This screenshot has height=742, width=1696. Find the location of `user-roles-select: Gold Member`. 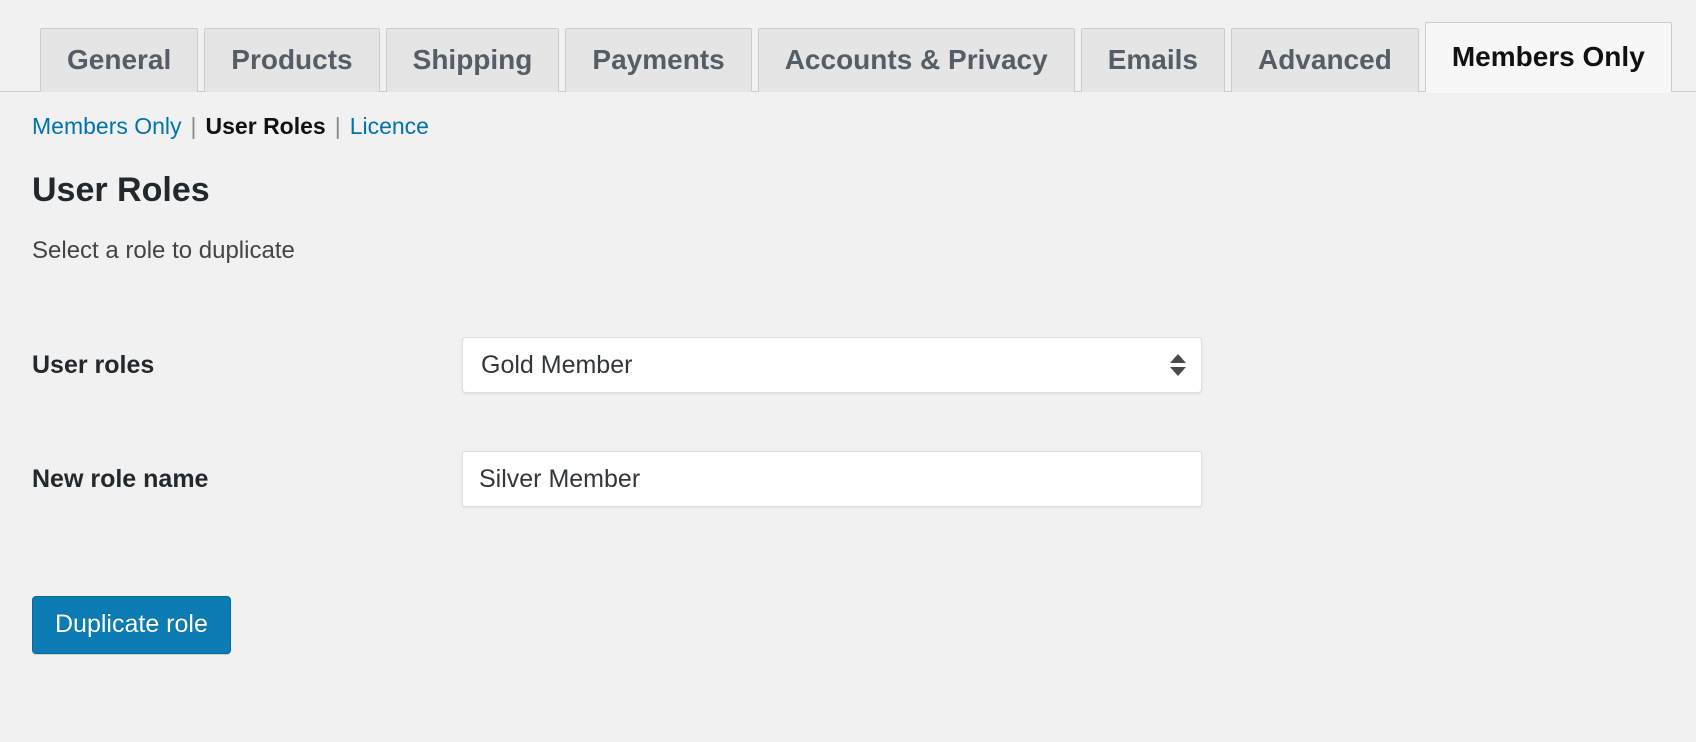

user-roles-select: Gold Member is located at coordinates (832, 365).